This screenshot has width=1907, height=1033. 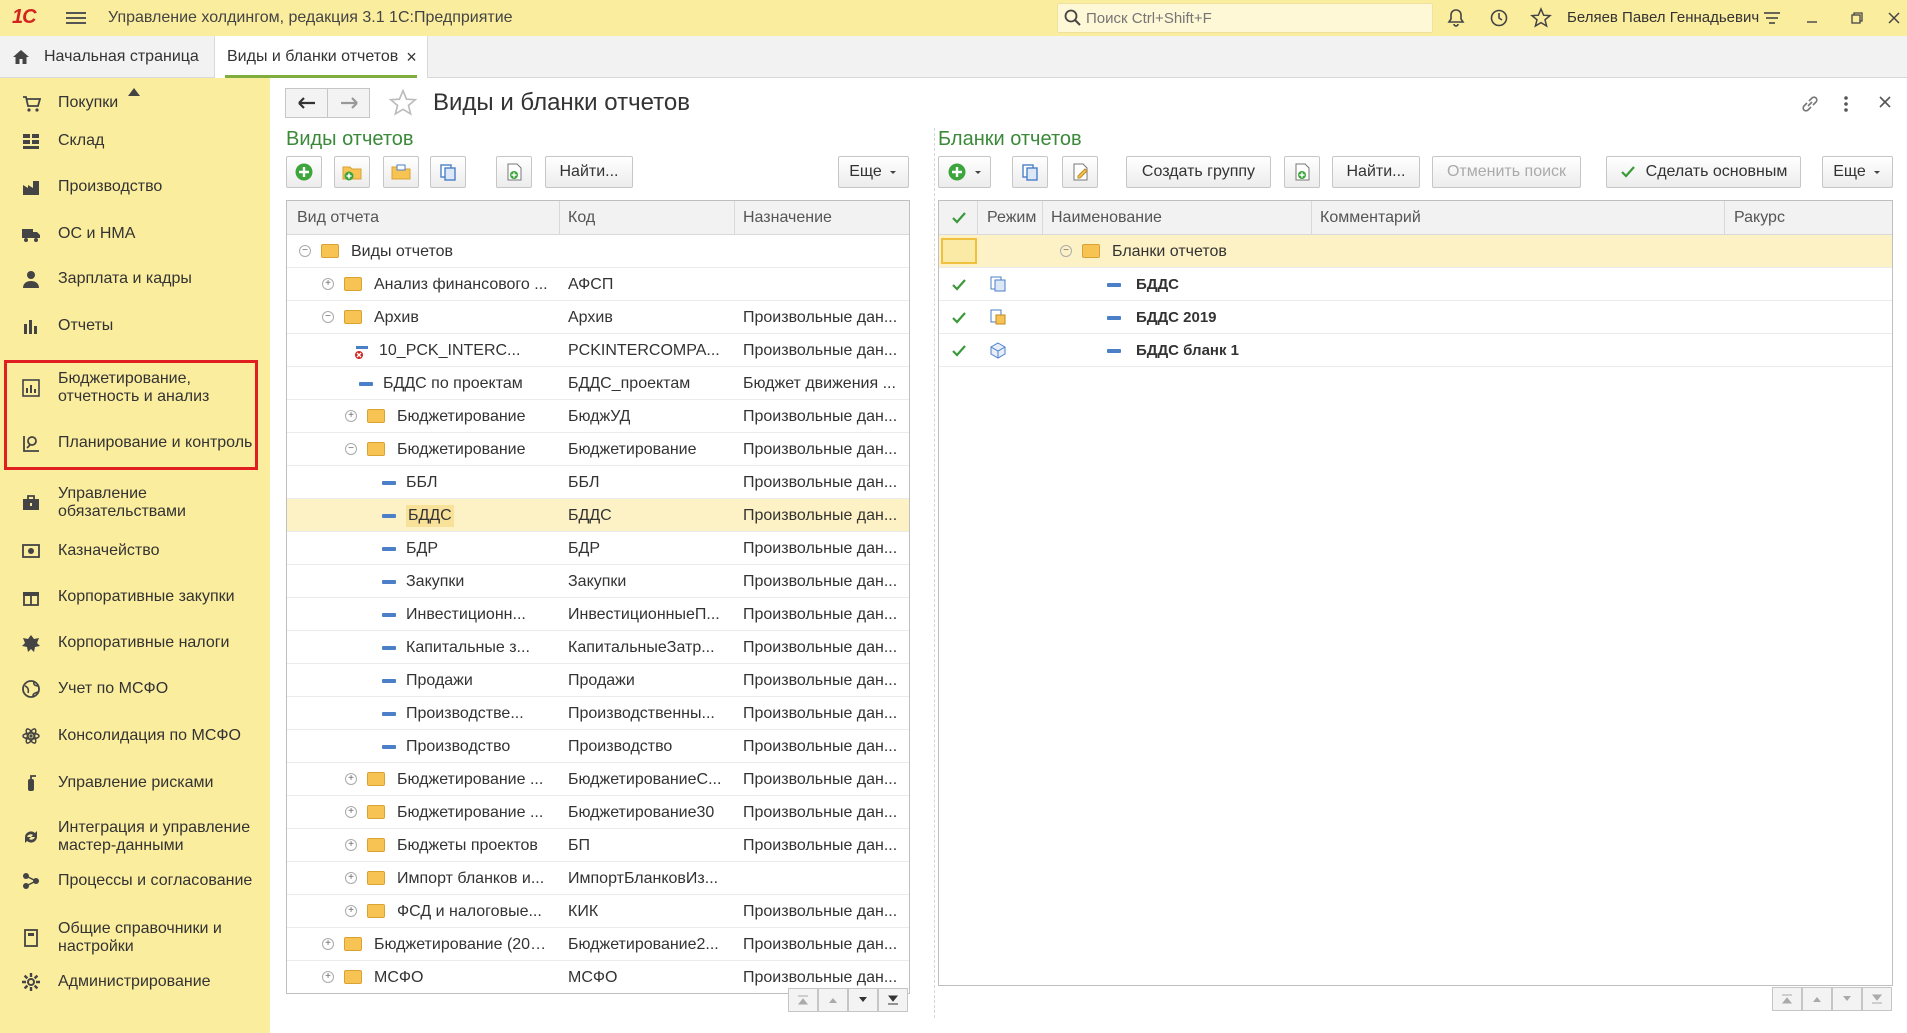 What do you see at coordinates (135, 503) in the screenshot?
I see `sidebar-item-8: Управление обязательствами` at bounding box center [135, 503].